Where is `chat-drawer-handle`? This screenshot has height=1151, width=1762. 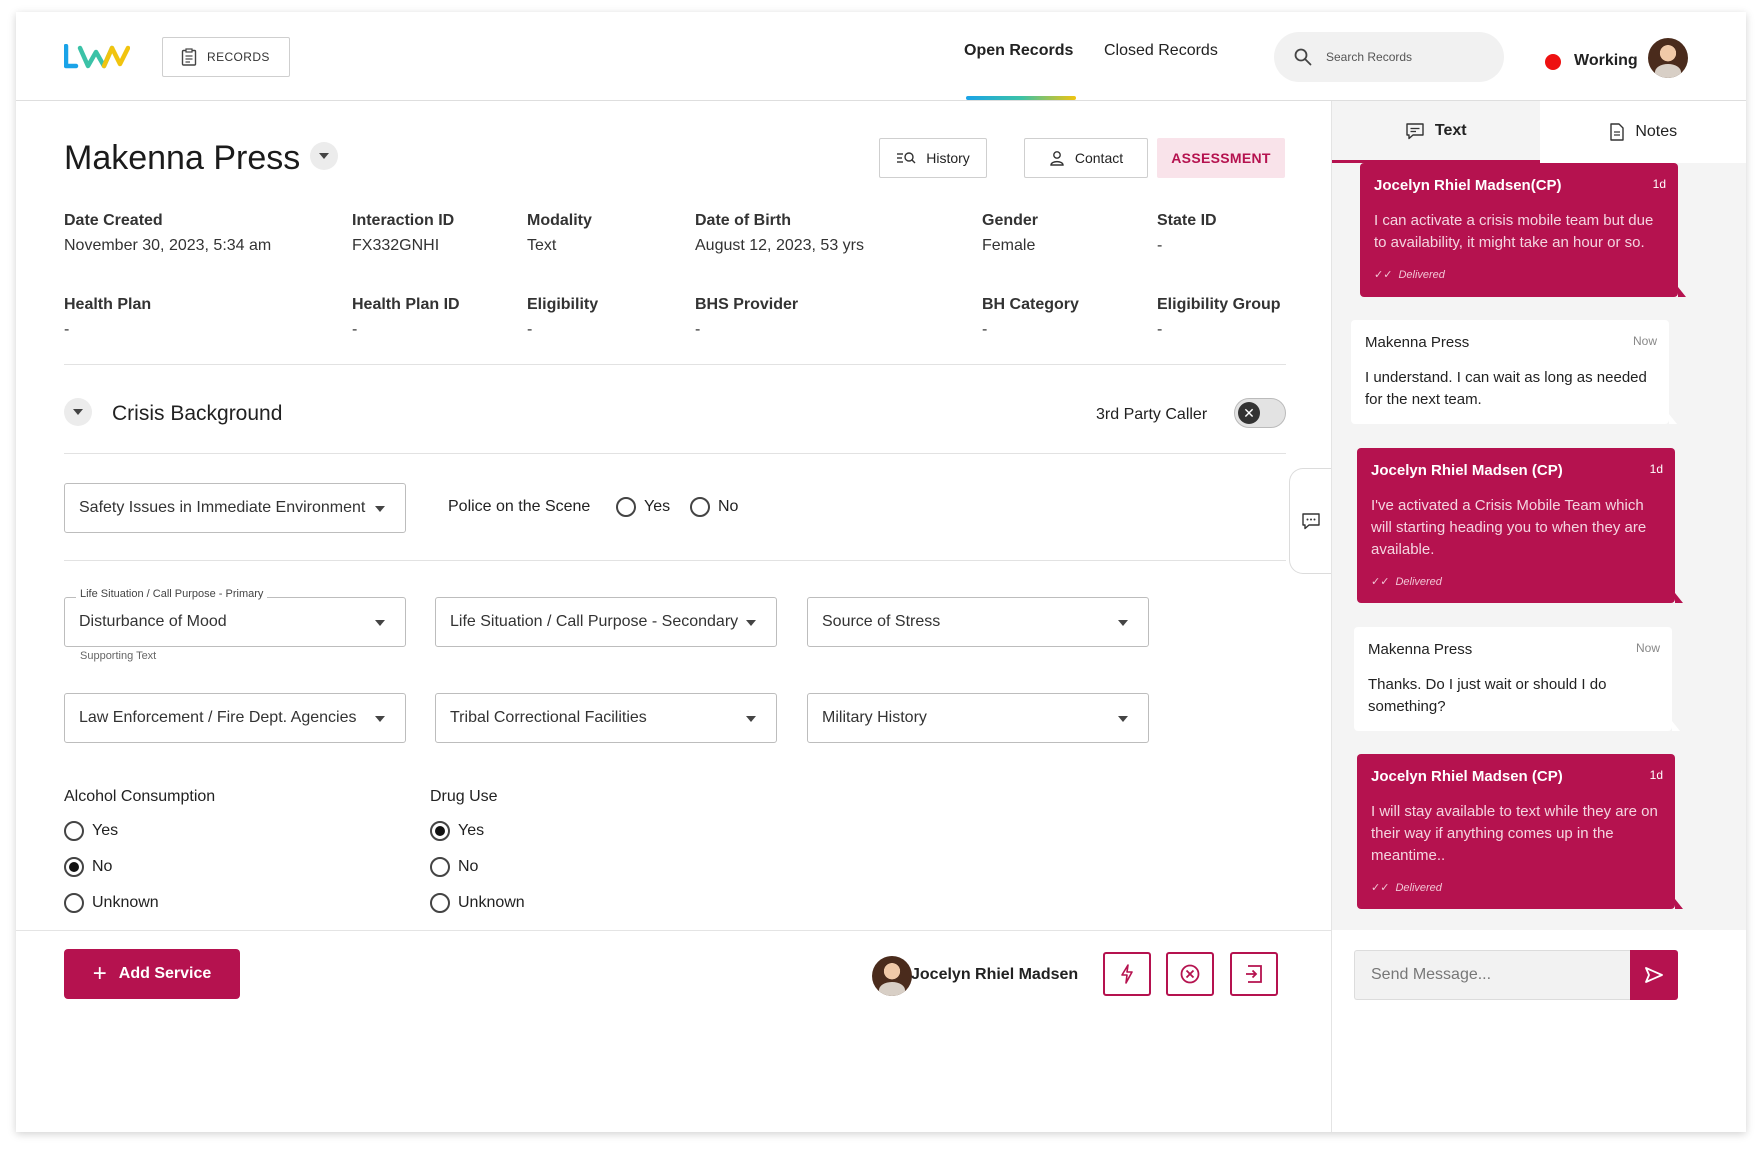 chat-drawer-handle is located at coordinates (1310, 521).